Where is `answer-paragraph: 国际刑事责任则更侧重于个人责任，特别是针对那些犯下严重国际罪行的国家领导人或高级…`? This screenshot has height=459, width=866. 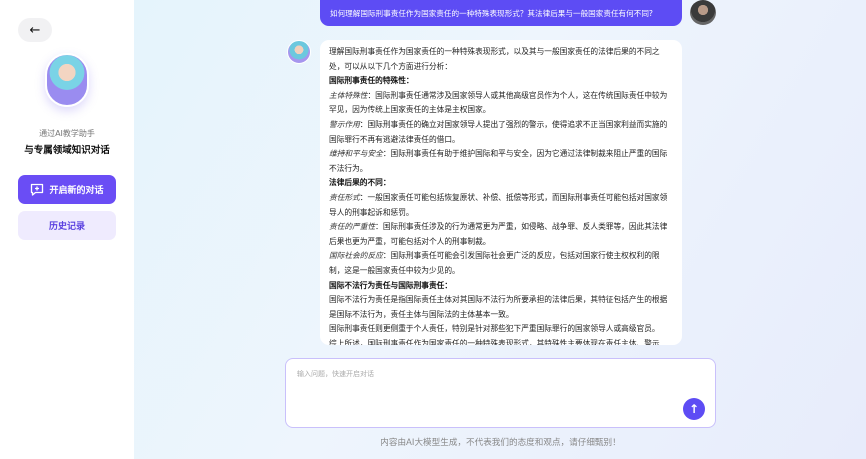 answer-paragraph: 国际刑事责任则更侧重于个人责任，特别是针对那些犯下严重国际罪行的国家领导人或高级… is located at coordinates (494, 329).